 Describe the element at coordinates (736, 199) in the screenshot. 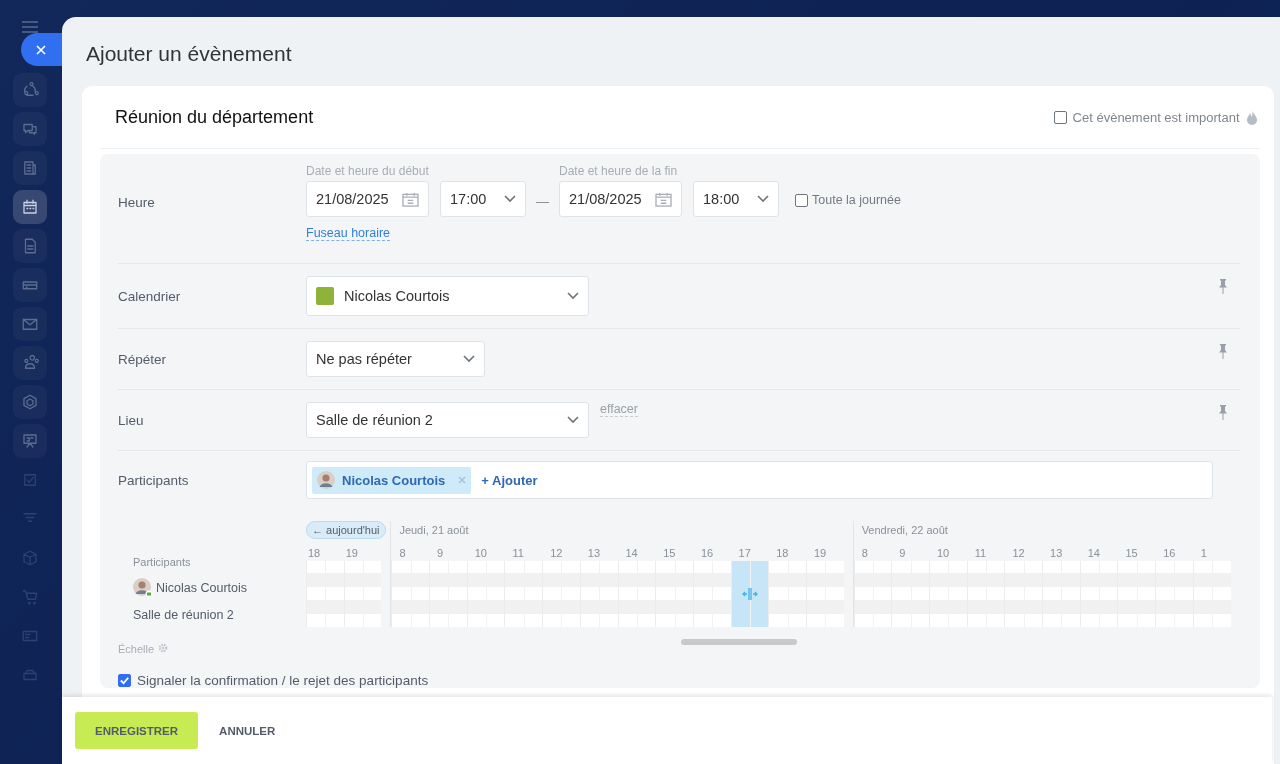

I see `end-time-select: 18:00` at that location.